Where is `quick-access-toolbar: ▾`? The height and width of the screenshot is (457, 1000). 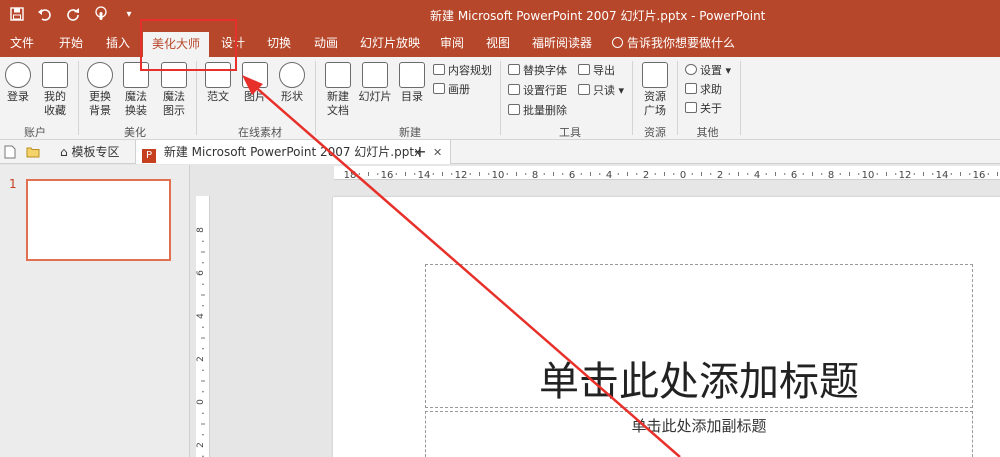
quick-access-toolbar: ▾ is located at coordinates (73, 14).